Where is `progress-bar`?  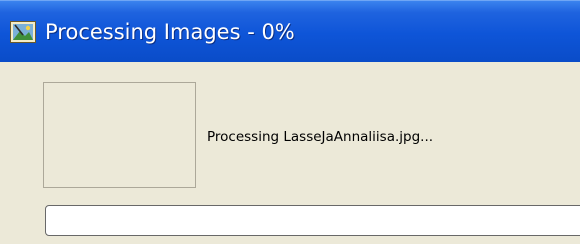
progress-bar is located at coordinates (312, 220).